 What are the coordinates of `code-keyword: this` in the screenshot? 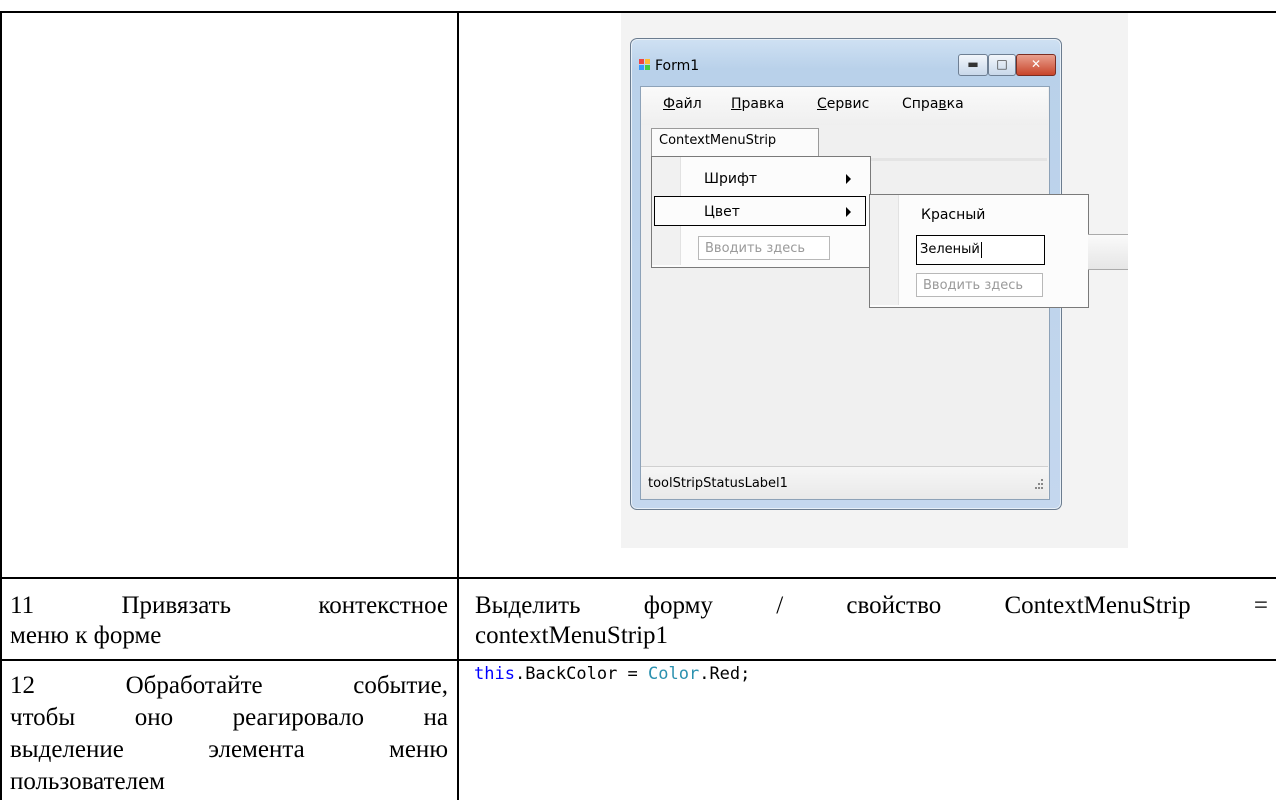 It's located at (494, 674).